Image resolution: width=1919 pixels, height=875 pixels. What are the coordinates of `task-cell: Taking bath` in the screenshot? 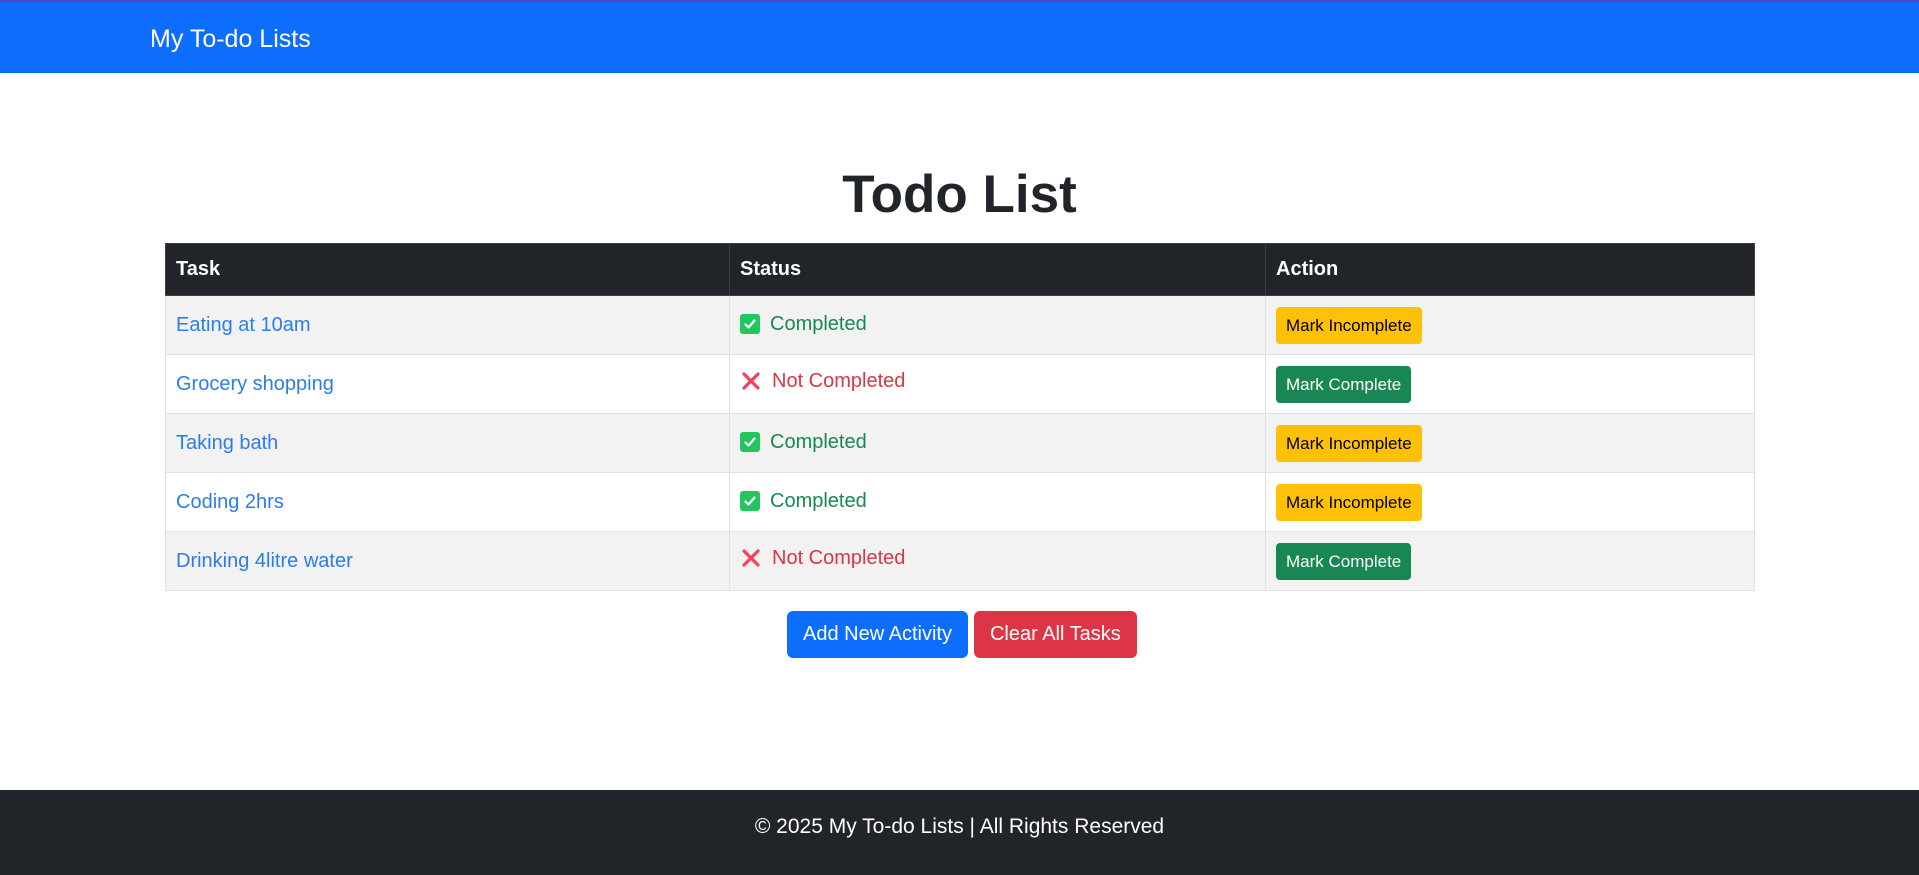 It's located at (447, 443).